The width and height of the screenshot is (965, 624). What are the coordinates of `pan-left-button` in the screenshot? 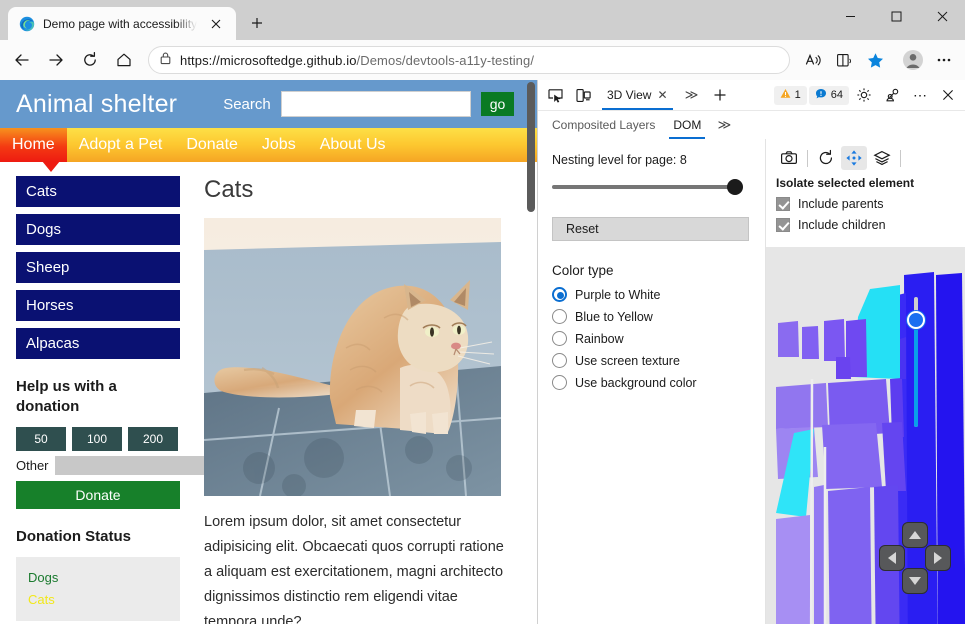 It's located at (892, 558).